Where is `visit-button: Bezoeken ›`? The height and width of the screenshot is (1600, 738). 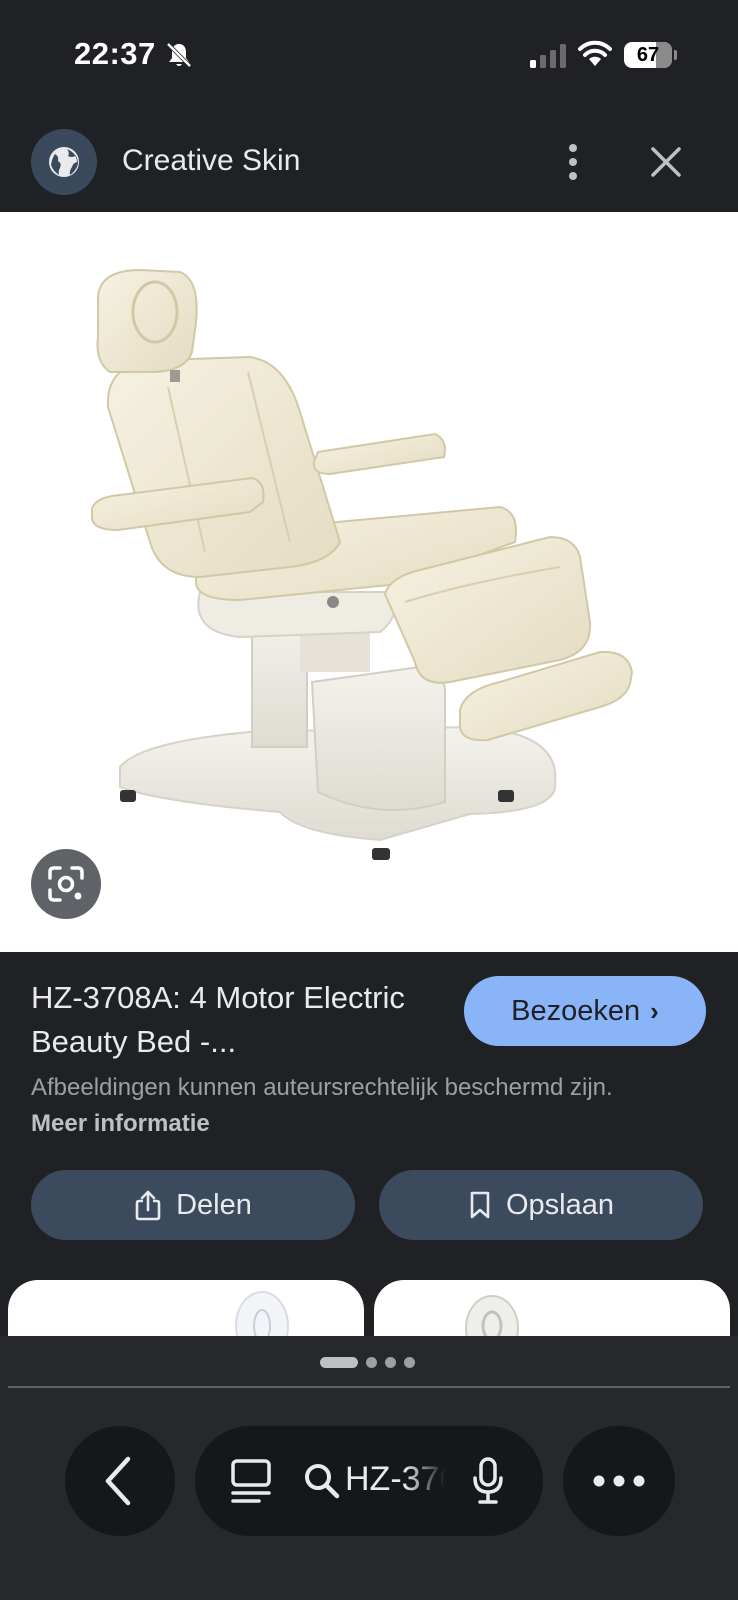
visit-button: Bezoeken › is located at coordinates (585, 1011).